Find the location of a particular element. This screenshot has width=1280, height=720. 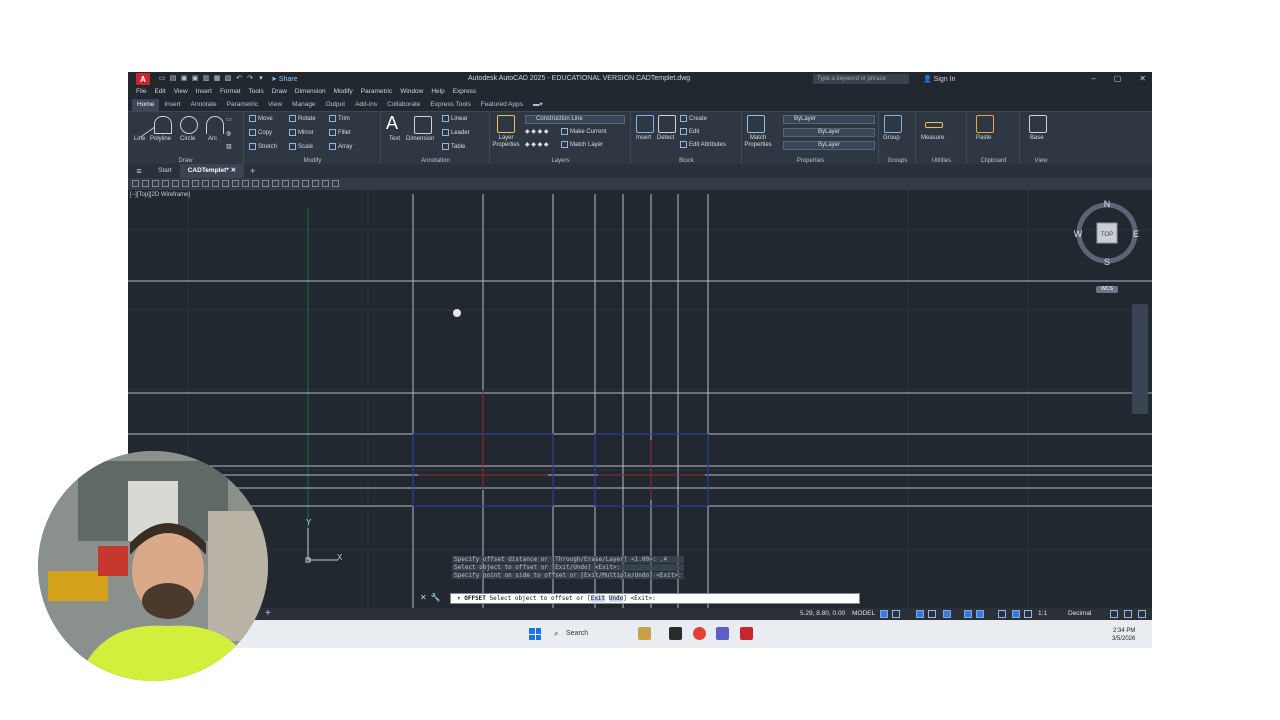

menu-dimension: Dimension is located at coordinates (312, 92).